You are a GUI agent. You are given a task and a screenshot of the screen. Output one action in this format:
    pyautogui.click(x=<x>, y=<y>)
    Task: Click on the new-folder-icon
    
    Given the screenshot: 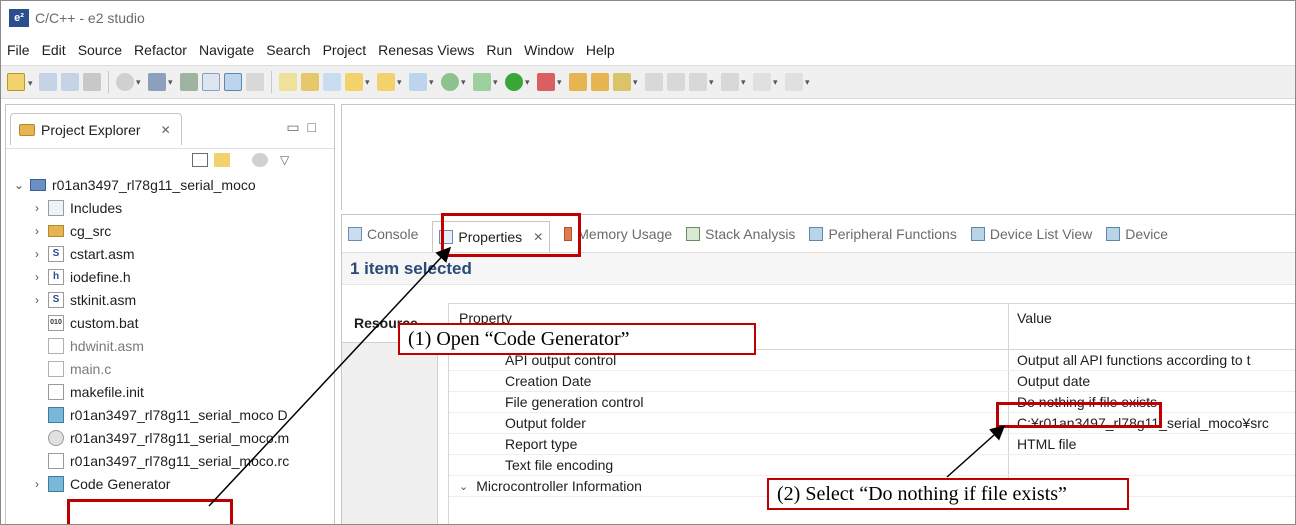 What is the action you would take?
    pyautogui.click(x=386, y=82)
    